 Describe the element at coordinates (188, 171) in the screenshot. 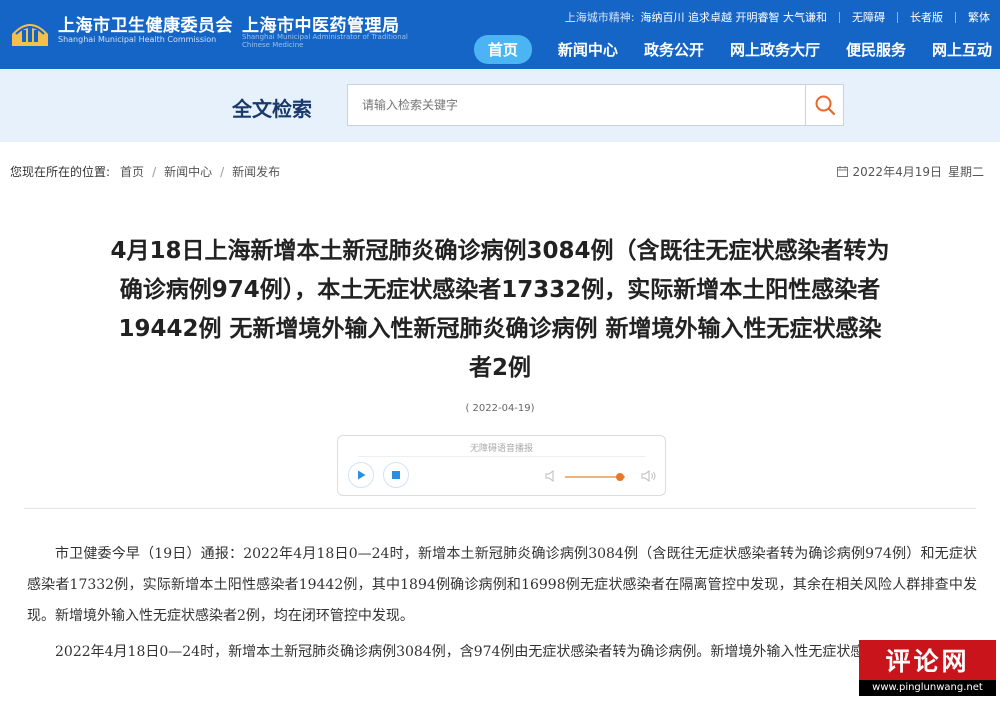

I see `breadcrumb-news-center: 新闻中心` at that location.